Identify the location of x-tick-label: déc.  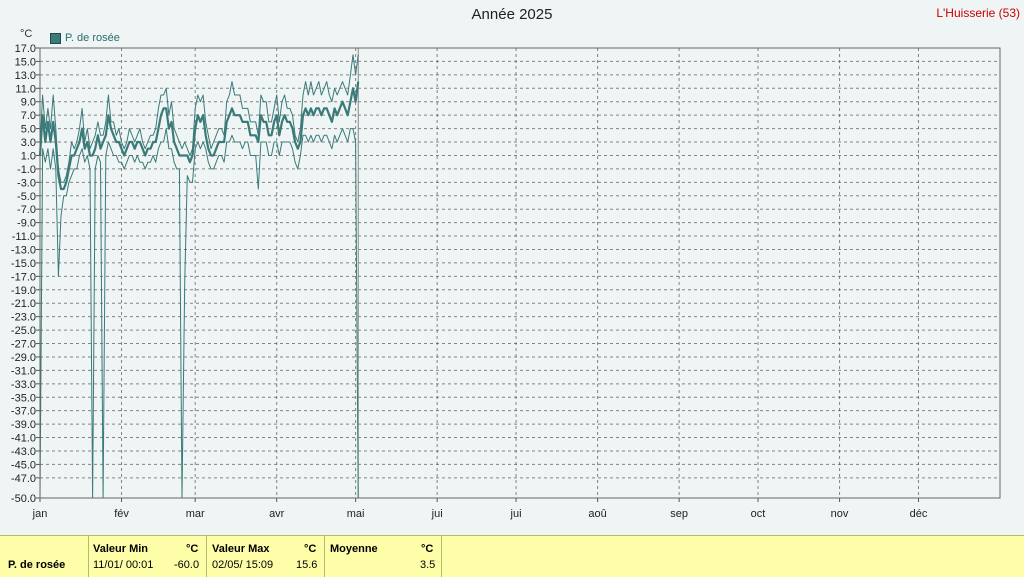
(919, 514).